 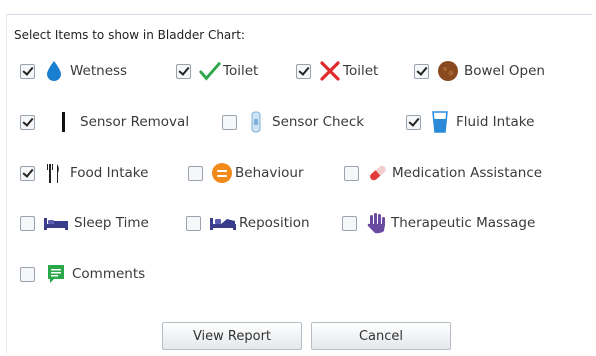 What do you see at coordinates (135, 122) in the screenshot?
I see `option-label: Sensor Removal` at bounding box center [135, 122].